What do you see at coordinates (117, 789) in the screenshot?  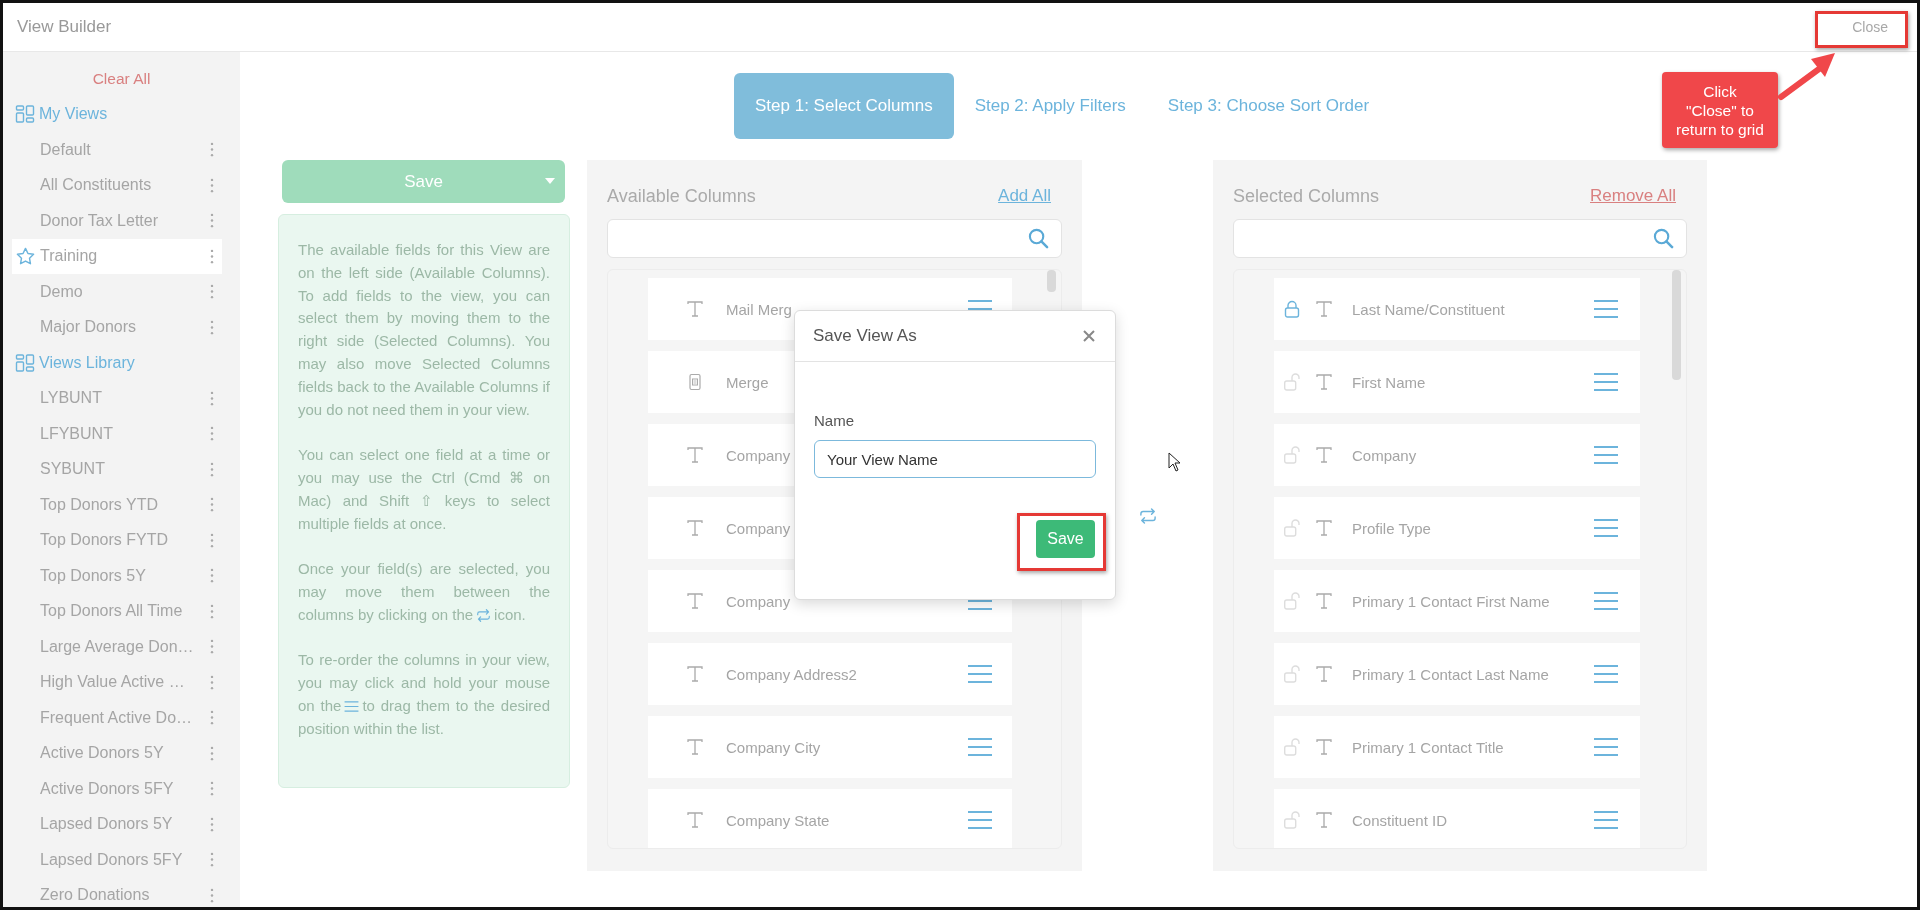 I see `sidebar-item: Active Donors 5FY` at bounding box center [117, 789].